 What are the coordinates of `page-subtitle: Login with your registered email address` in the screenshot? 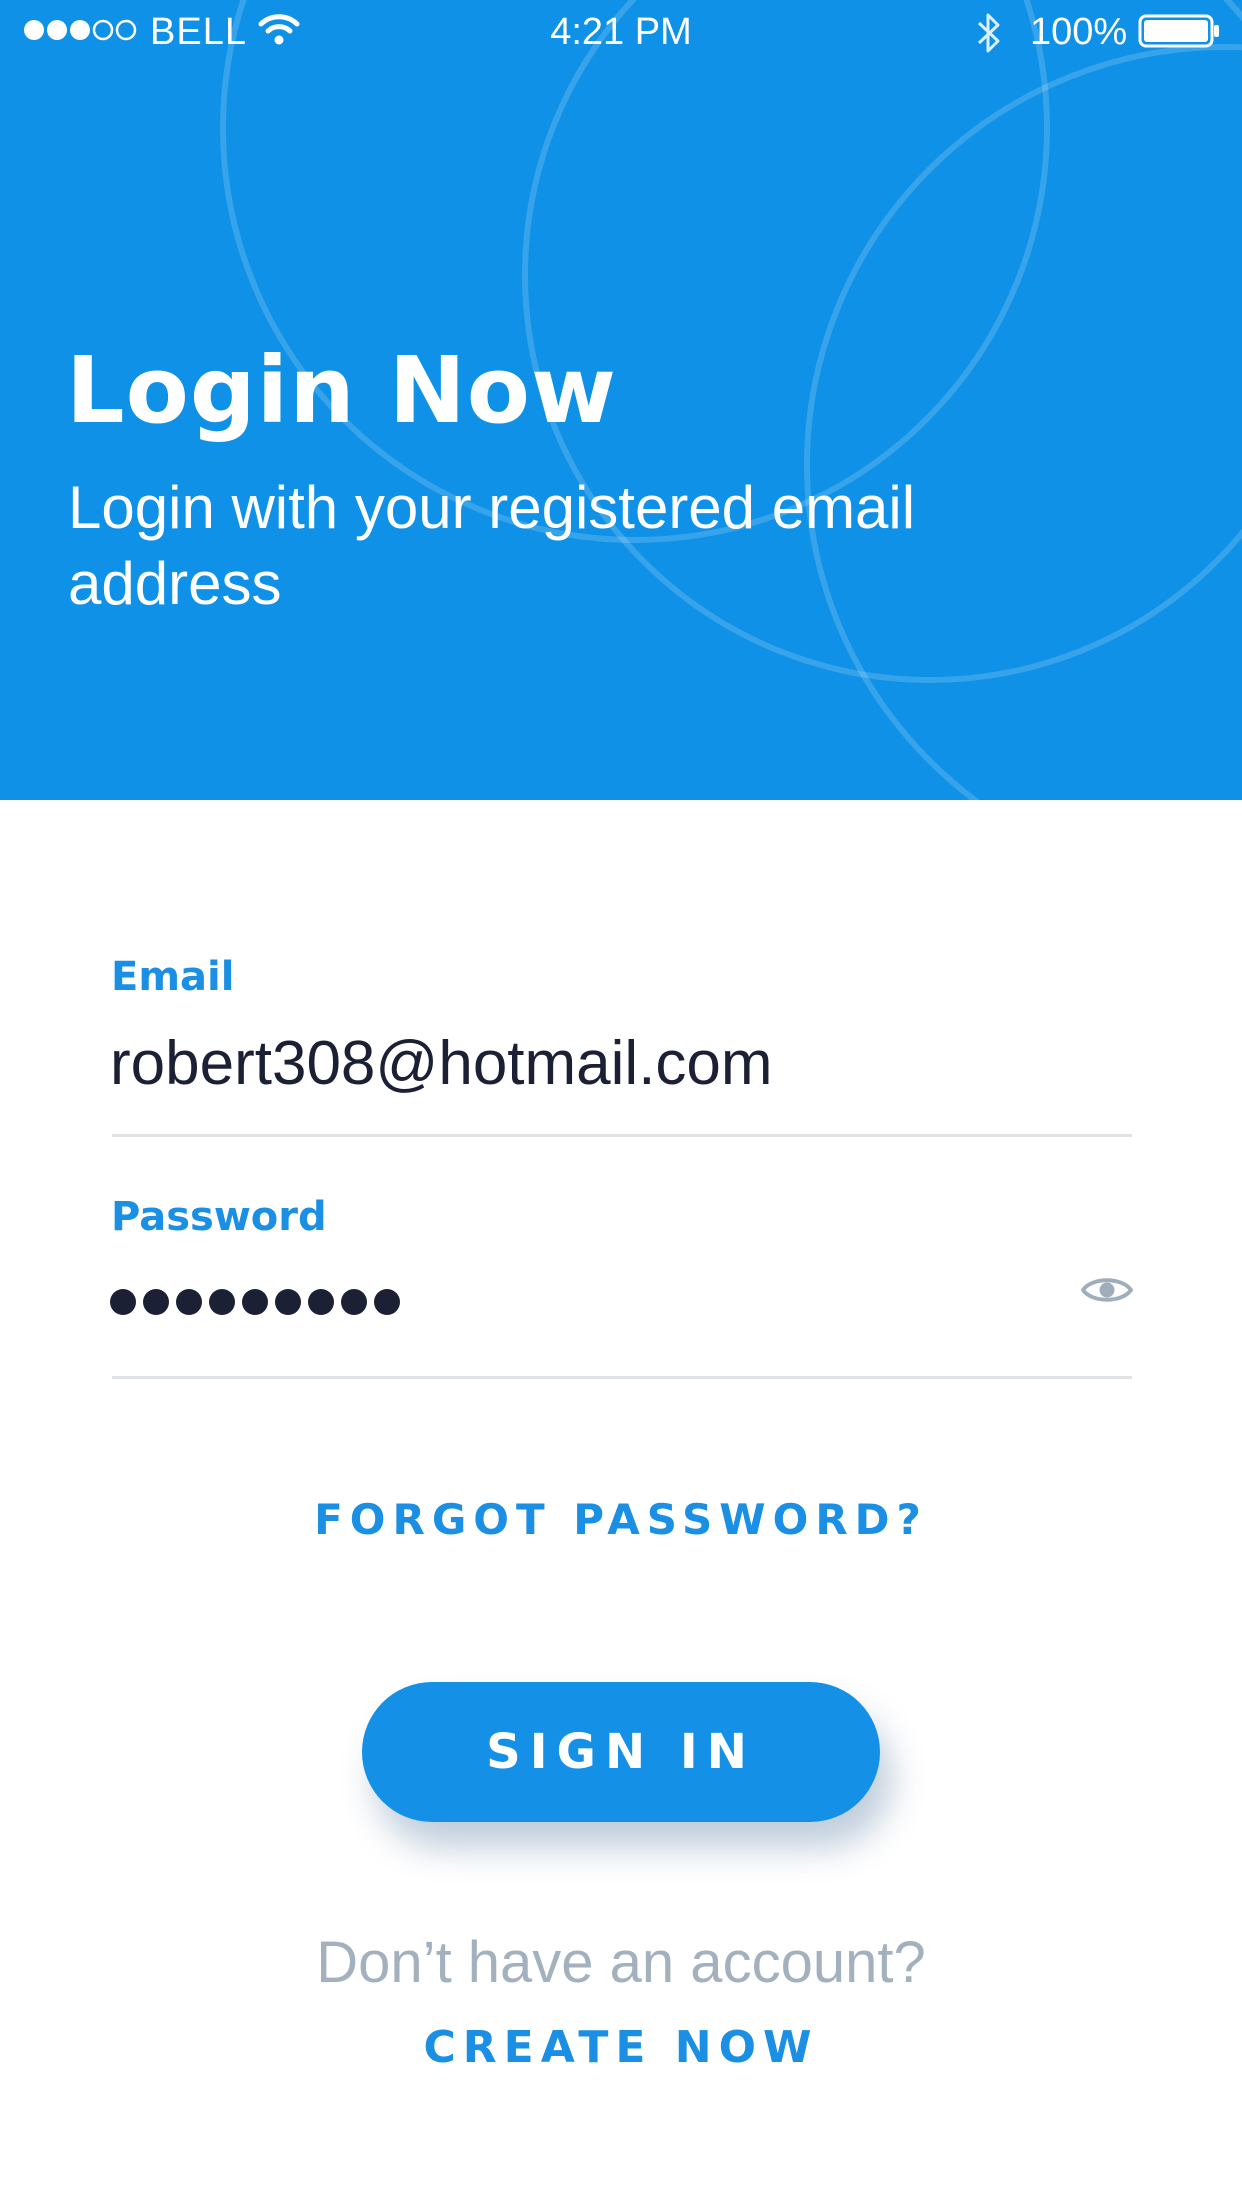 It's located at (492, 545).